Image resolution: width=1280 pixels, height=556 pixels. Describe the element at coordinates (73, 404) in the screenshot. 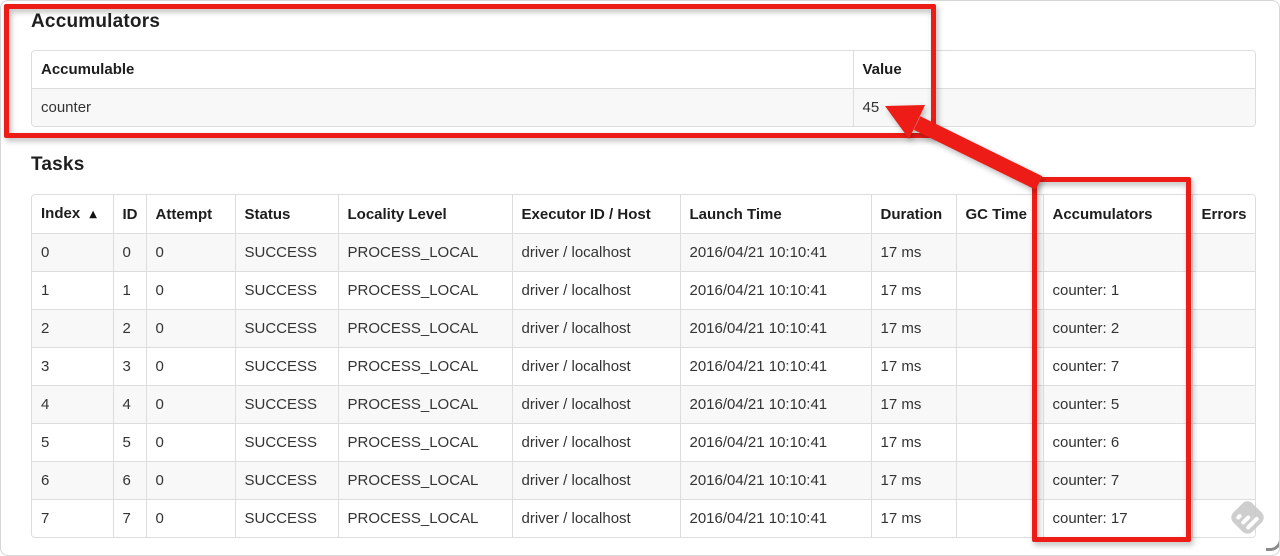

I see `cell-index: 4` at that location.